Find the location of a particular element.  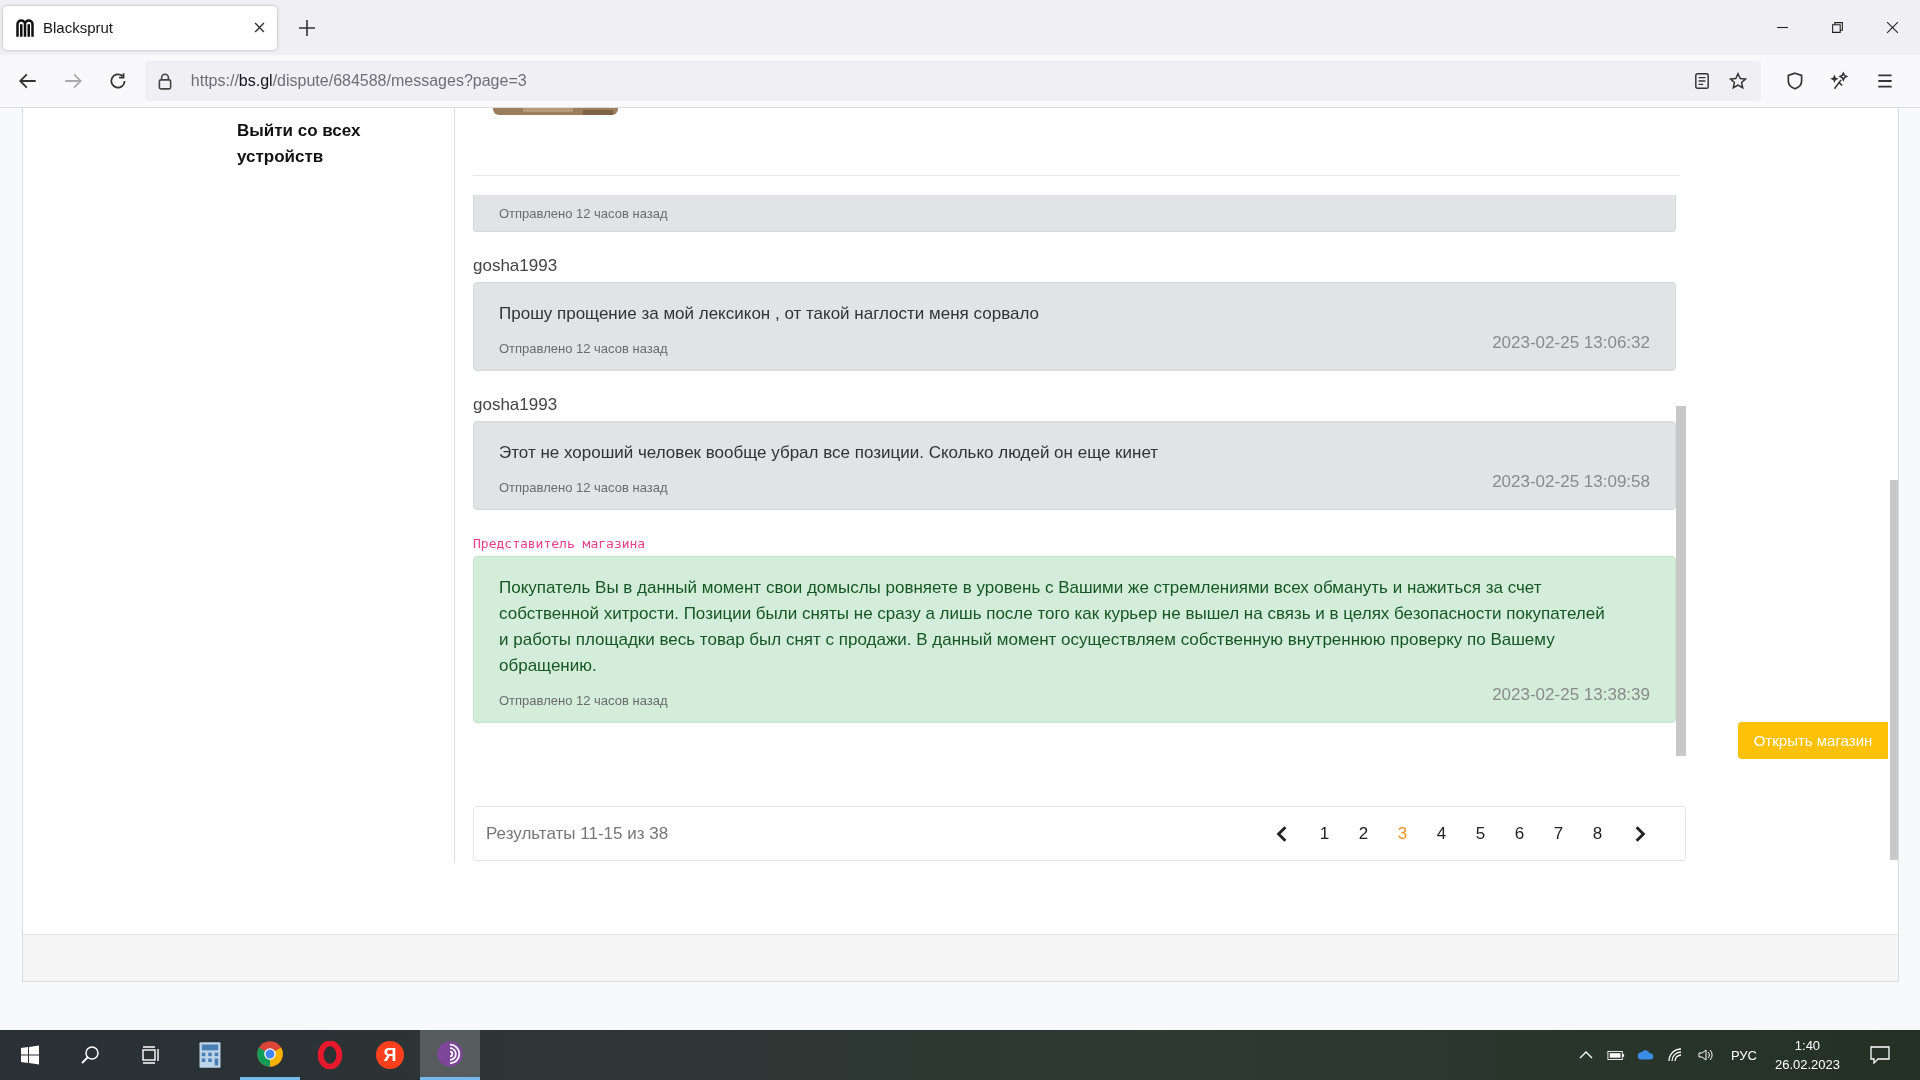

sparkle-broom-icon is located at coordinates (1840, 81).